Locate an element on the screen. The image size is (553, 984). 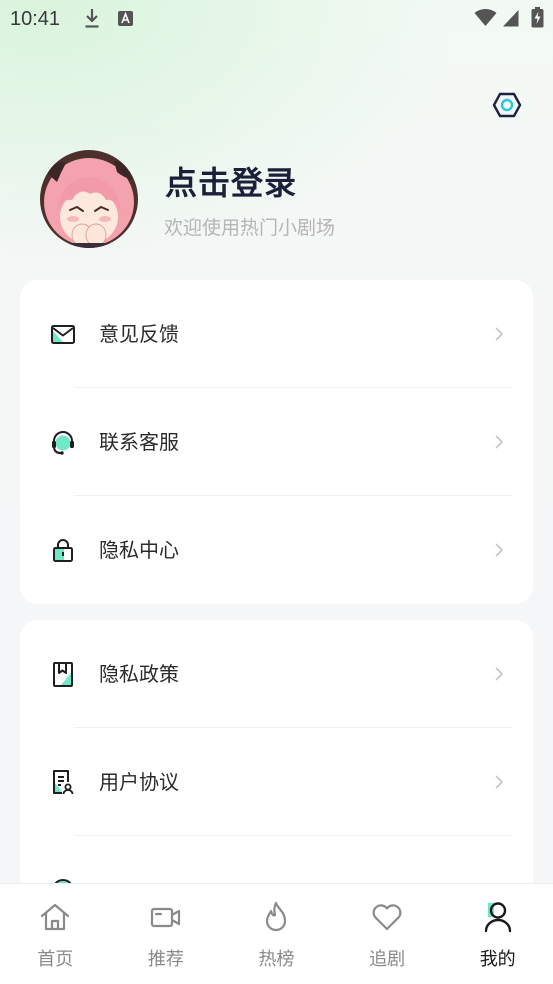
home-icon is located at coordinates (55, 917).